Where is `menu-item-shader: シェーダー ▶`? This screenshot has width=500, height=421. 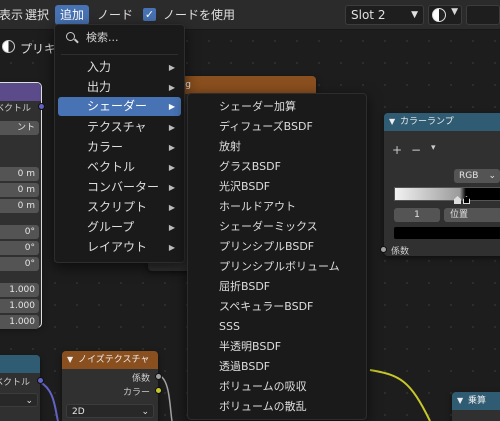
menu-item-shader: シェーダー ▶ is located at coordinates (119, 106).